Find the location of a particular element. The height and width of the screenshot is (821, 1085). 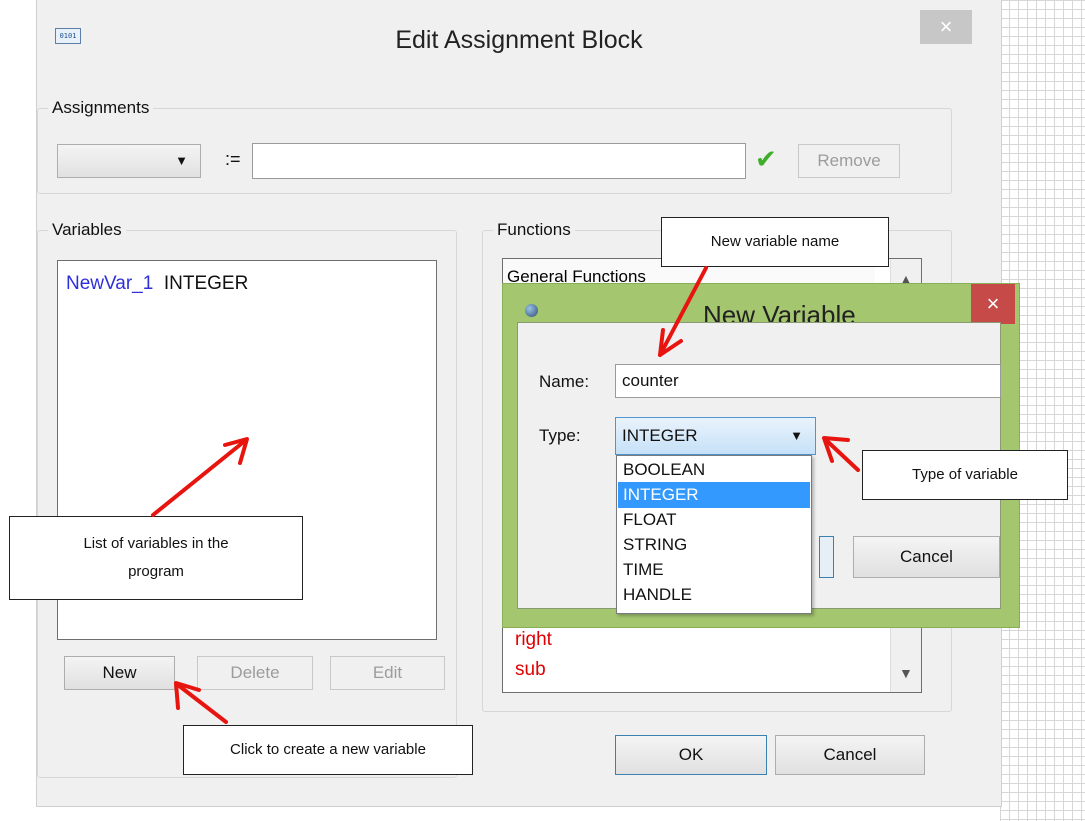

assign-operator: := is located at coordinates (233, 159).